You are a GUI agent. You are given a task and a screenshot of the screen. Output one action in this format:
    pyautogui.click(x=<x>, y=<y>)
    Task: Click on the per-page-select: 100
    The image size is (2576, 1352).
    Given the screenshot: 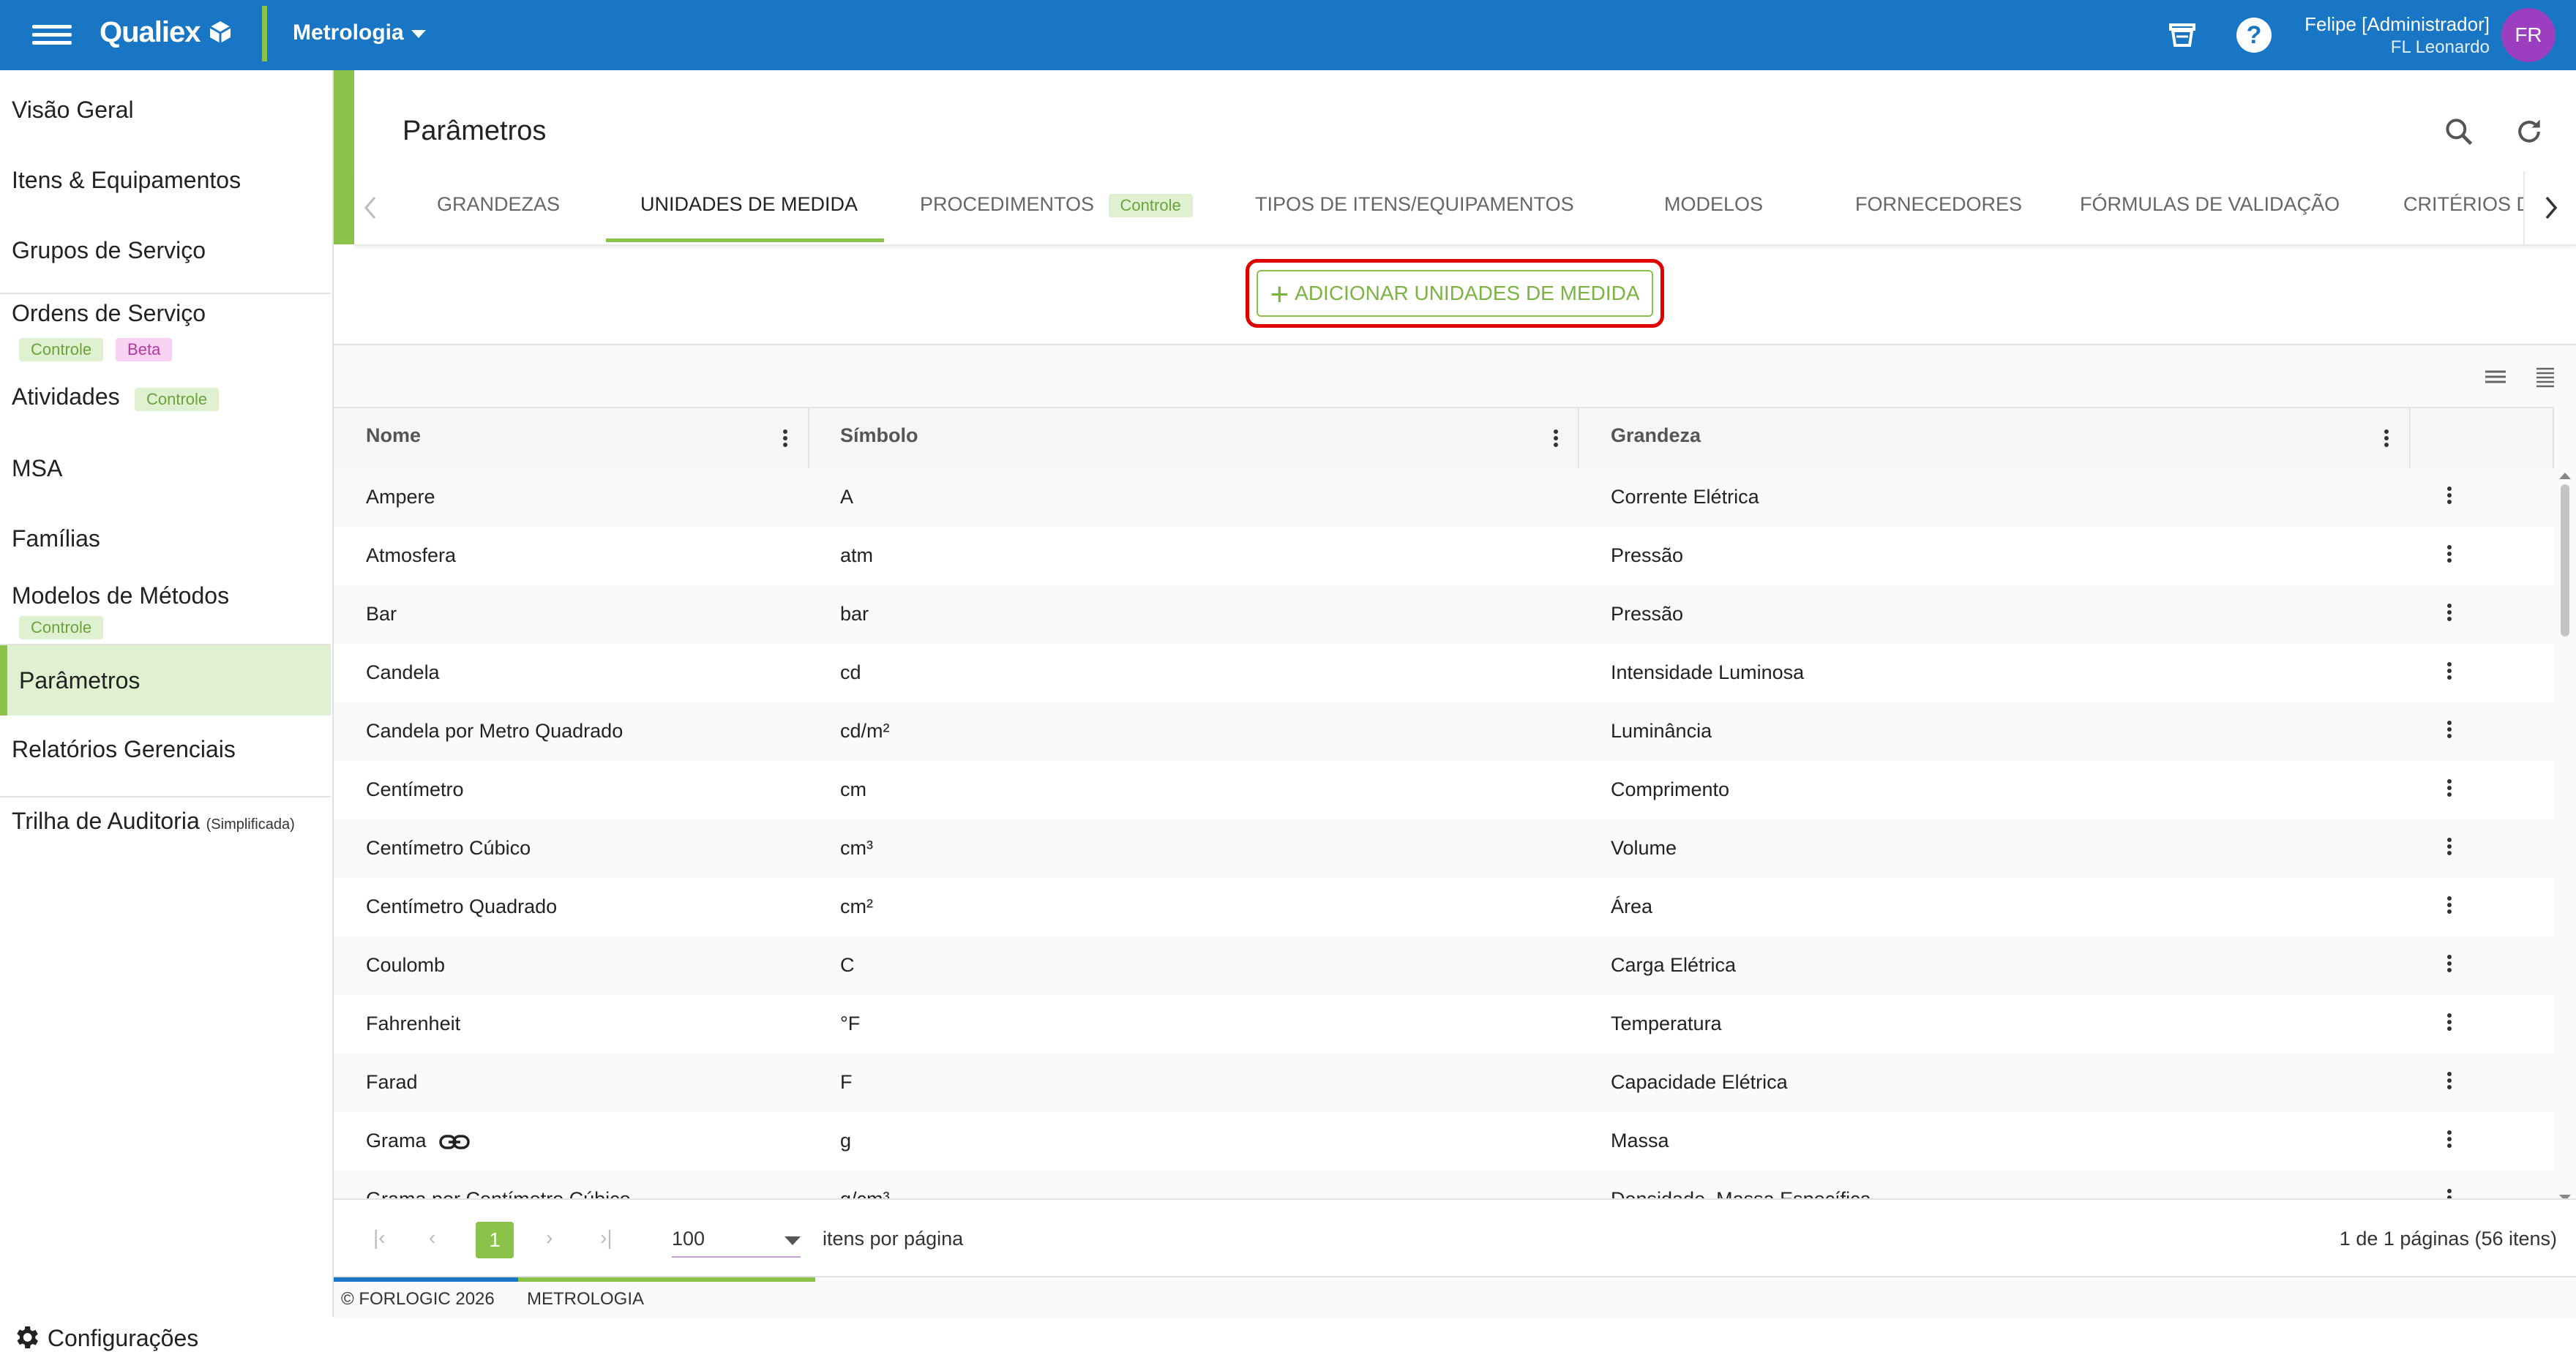 What is the action you would take?
    pyautogui.click(x=736, y=1243)
    